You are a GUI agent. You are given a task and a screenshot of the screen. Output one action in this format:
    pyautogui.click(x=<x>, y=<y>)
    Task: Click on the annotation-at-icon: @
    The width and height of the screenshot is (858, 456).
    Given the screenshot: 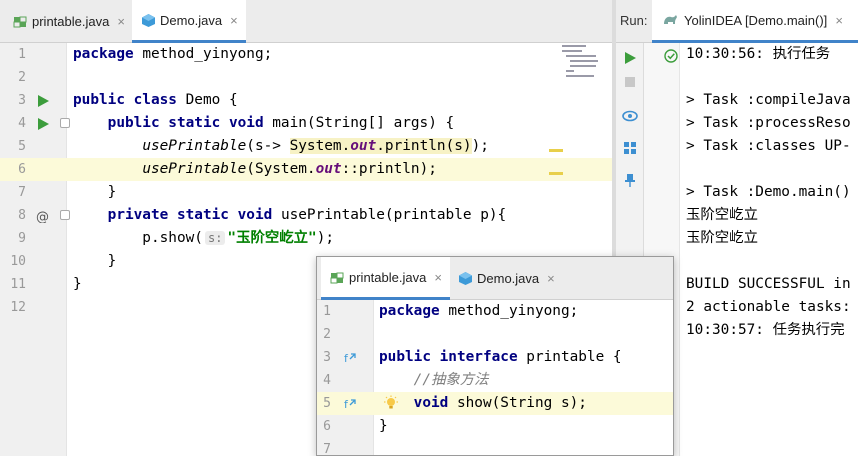 What is the action you would take?
    pyautogui.click(x=44, y=216)
    